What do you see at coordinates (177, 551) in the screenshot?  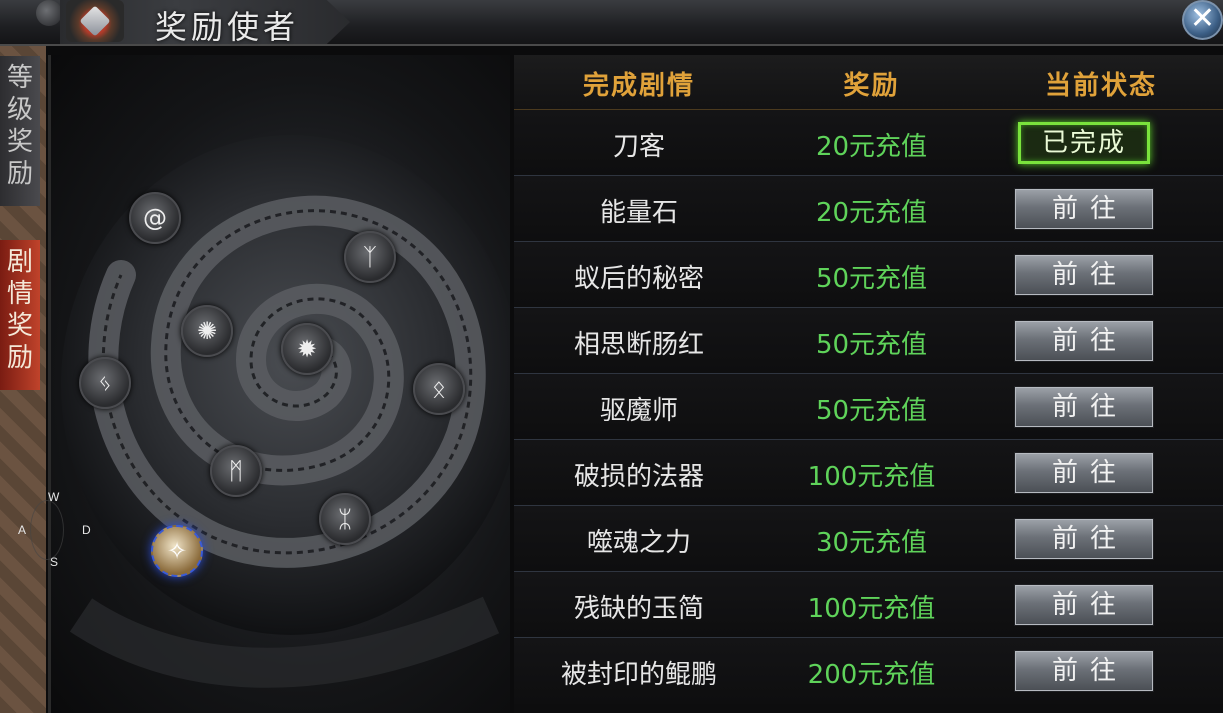 I see `spark-rune-icon: ✧` at bounding box center [177, 551].